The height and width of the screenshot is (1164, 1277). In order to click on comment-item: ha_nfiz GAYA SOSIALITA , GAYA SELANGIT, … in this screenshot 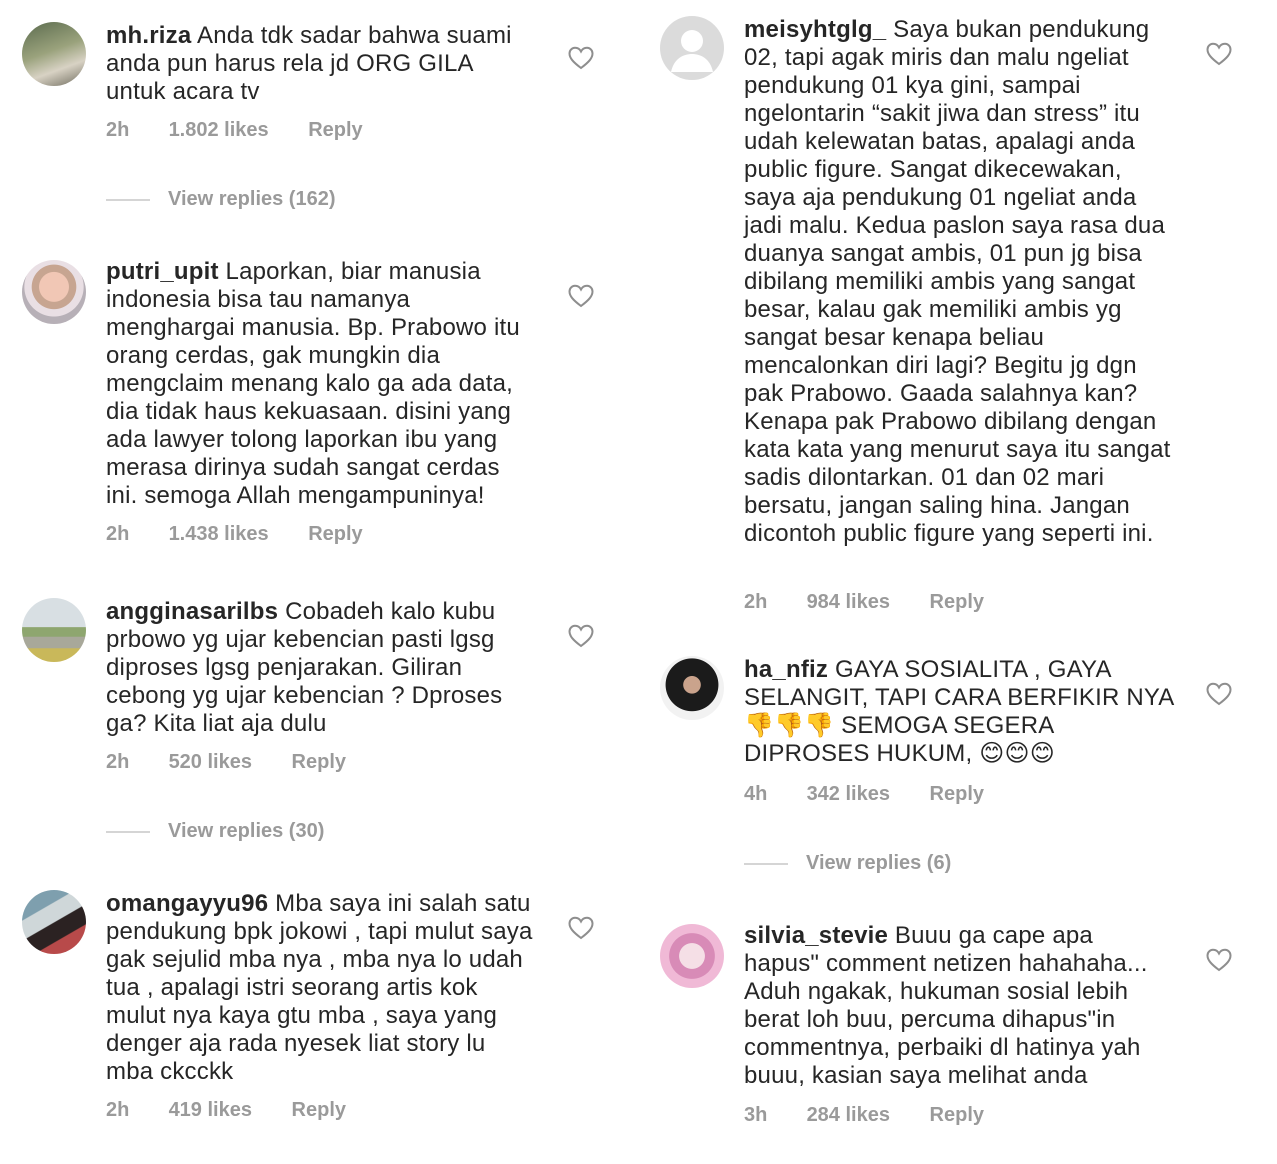, I will do `click(960, 771)`.